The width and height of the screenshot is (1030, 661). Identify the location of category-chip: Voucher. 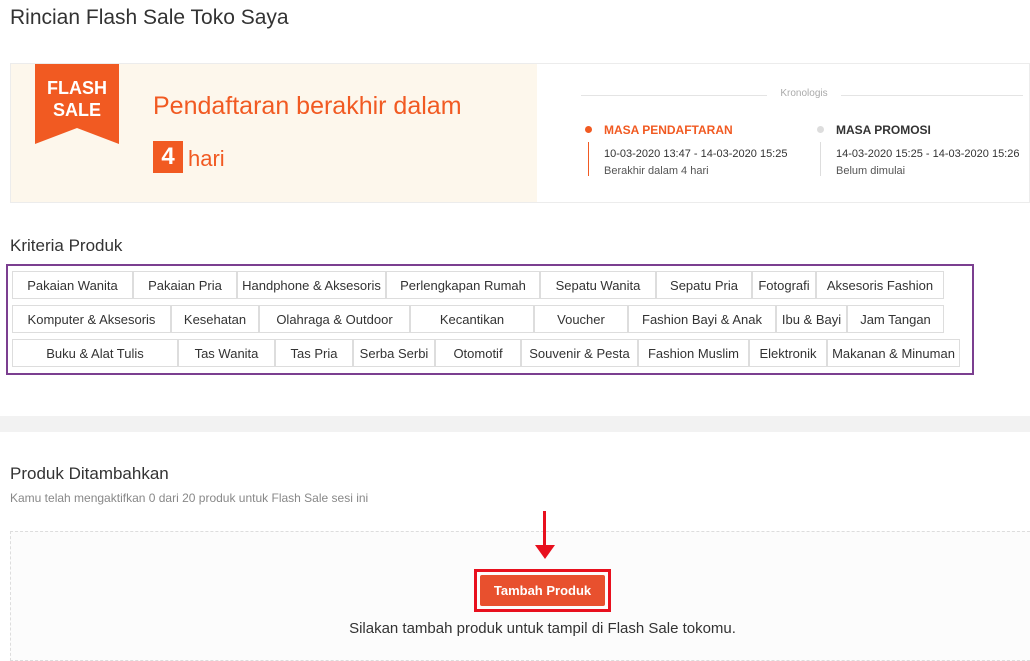
(581, 319).